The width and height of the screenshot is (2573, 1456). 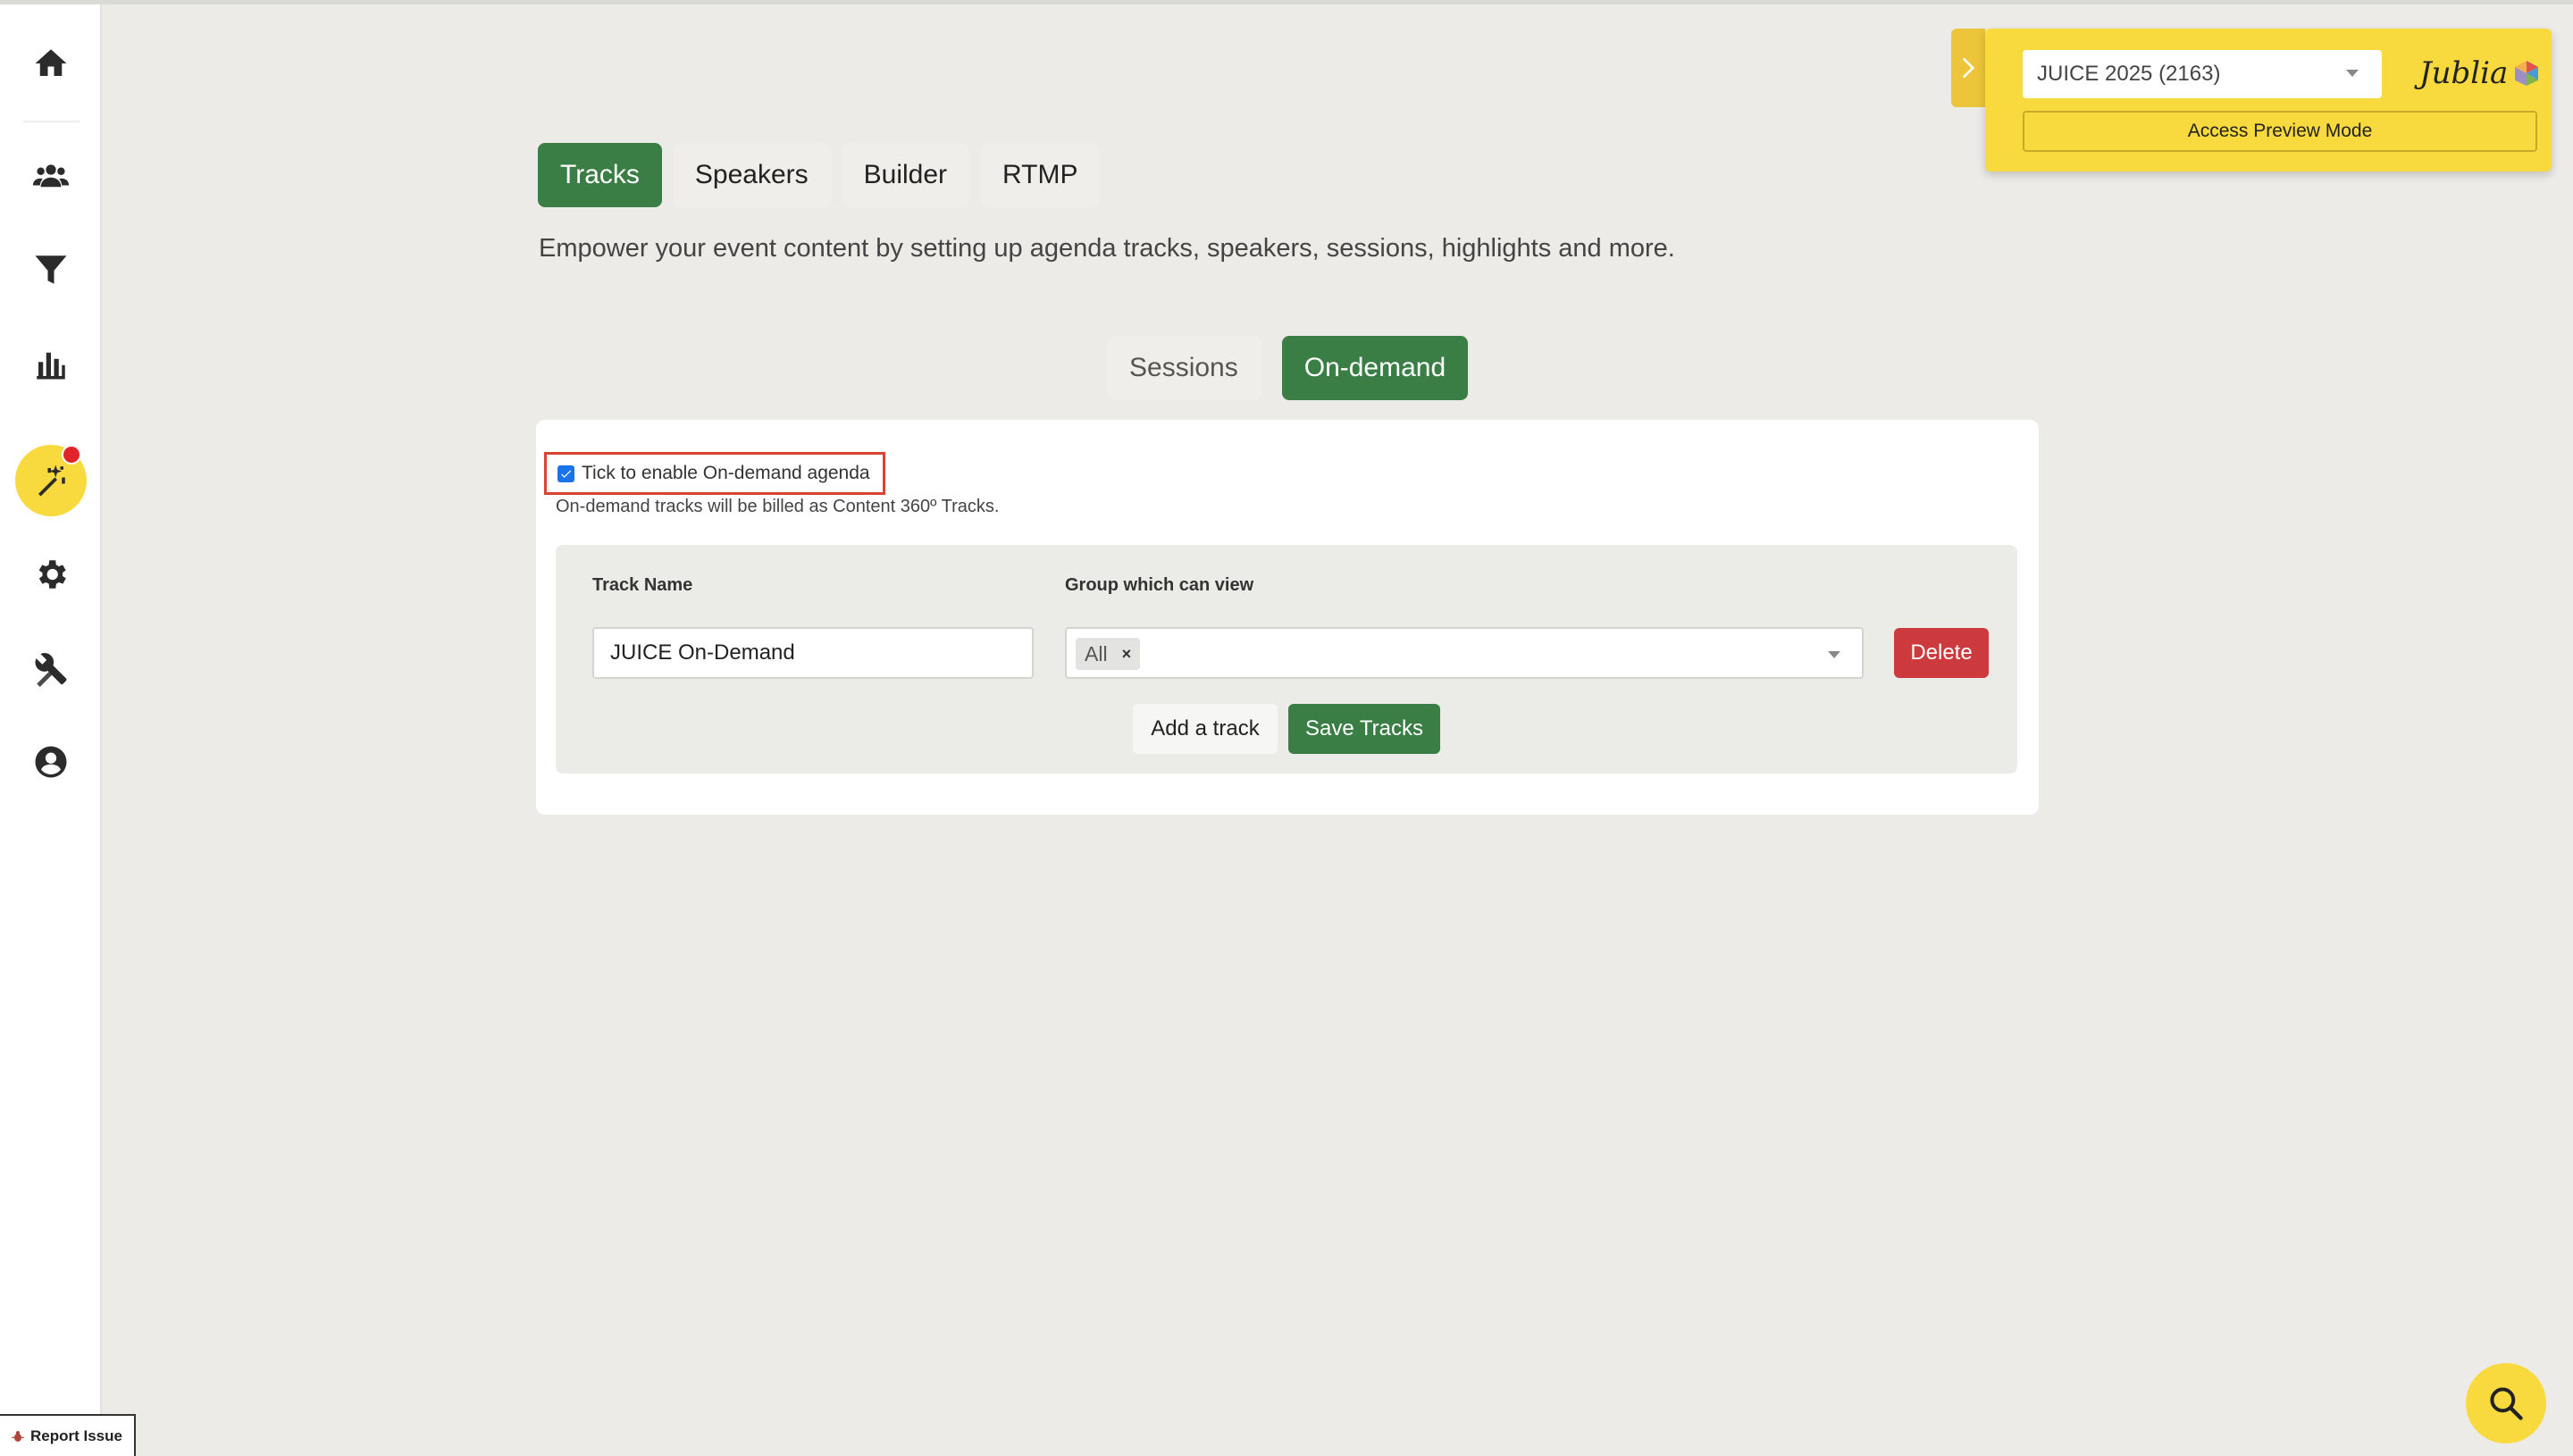 I want to click on gear-icon, so click(x=52, y=574).